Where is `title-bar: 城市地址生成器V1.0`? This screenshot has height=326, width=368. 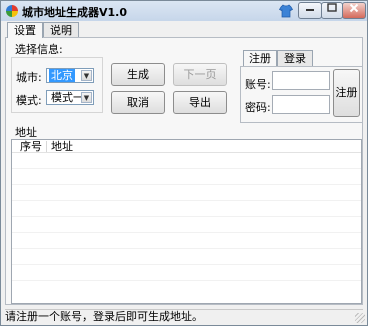 title-bar: 城市地址生成器V1.0 is located at coordinates (184, 11).